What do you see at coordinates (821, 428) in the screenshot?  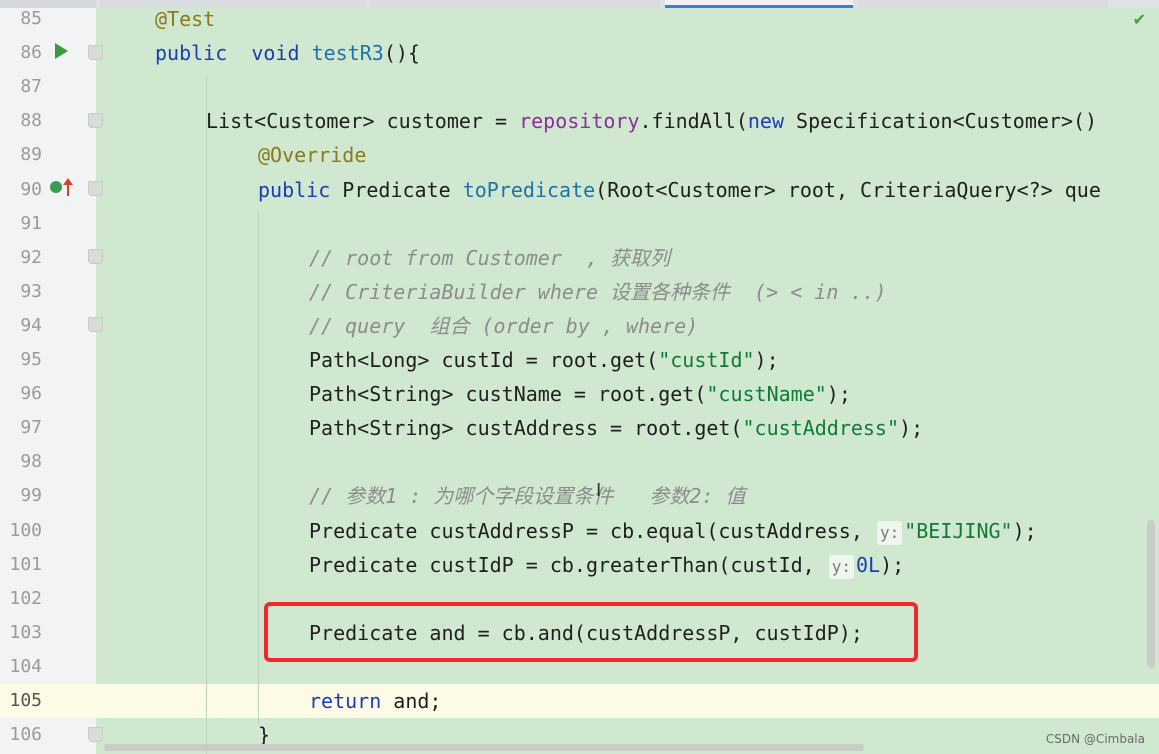 I see `code-token: "custAddress"` at bounding box center [821, 428].